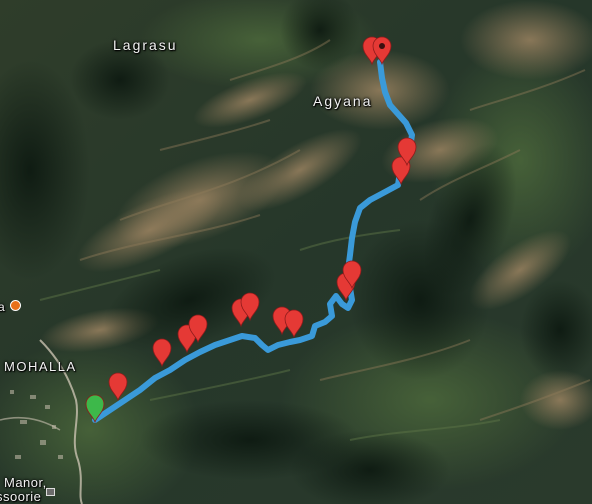 This screenshot has height=504, width=592. Describe the element at coordinates (25, 482) in the screenshot. I see `place-label-manor: Manor,` at that location.